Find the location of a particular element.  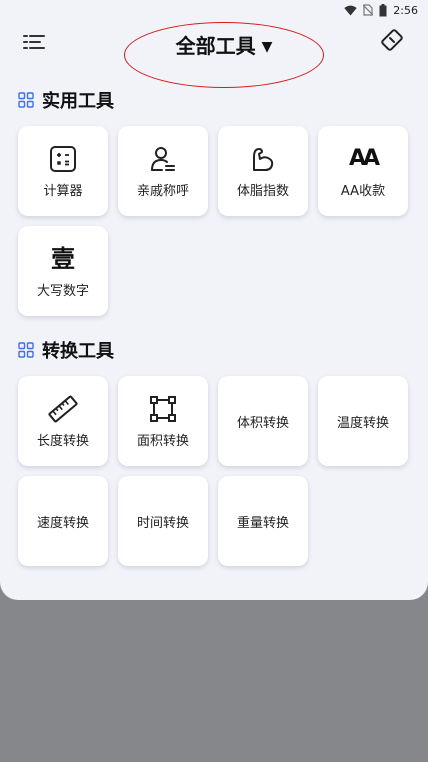

tool-label: 体积转换 is located at coordinates (262, 423).